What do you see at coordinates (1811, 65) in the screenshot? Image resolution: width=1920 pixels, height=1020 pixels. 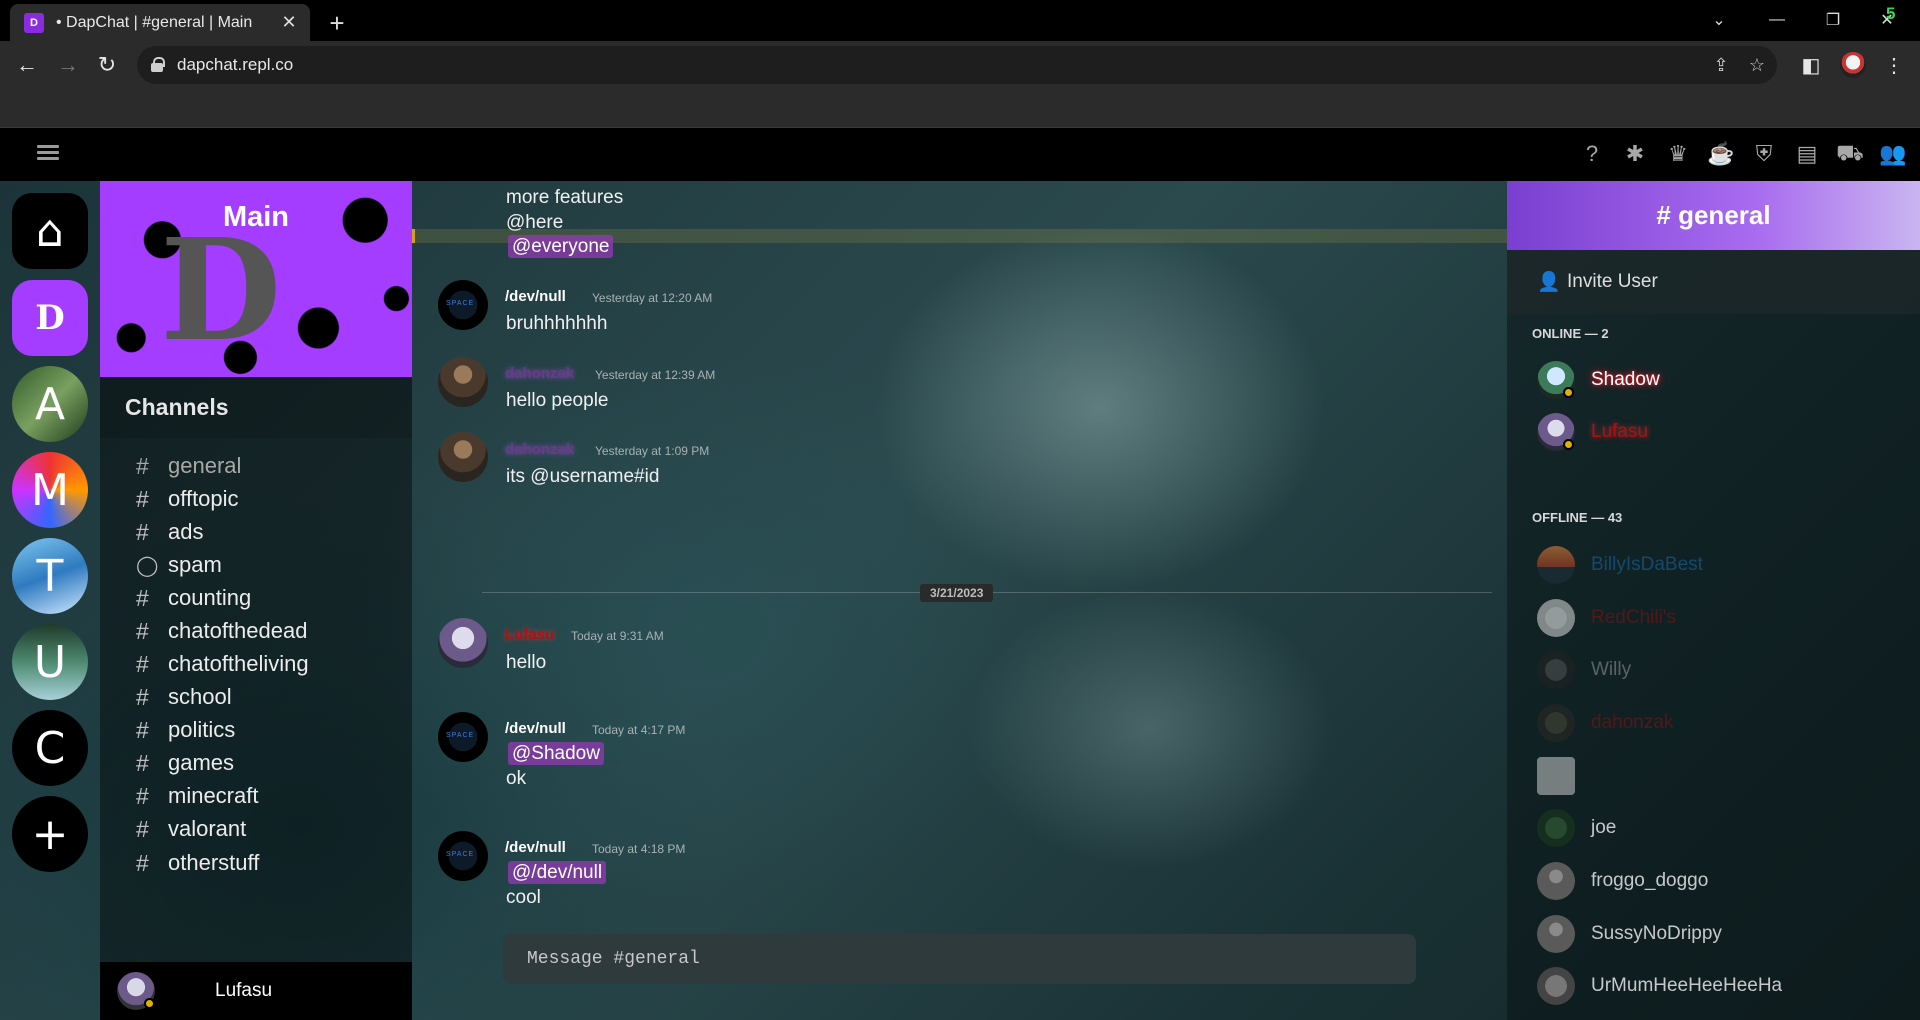 I see `side-panel-icon: ◧` at bounding box center [1811, 65].